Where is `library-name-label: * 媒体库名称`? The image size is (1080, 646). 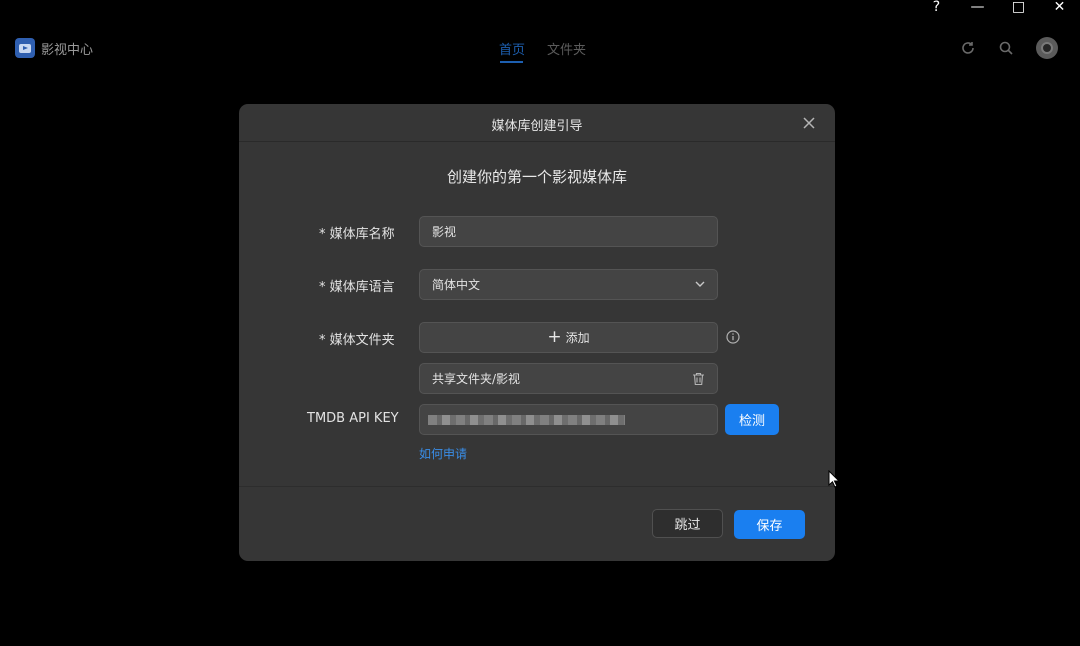
library-name-label: * 媒体库名称 is located at coordinates (357, 234).